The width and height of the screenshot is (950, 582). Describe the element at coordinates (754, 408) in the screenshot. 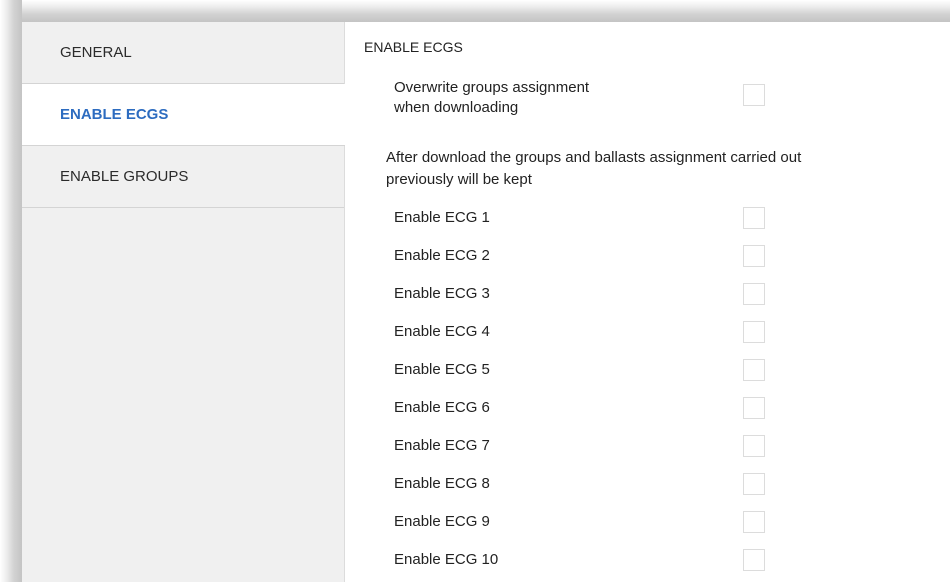

I see `ecg-6-checkbox` at that location.